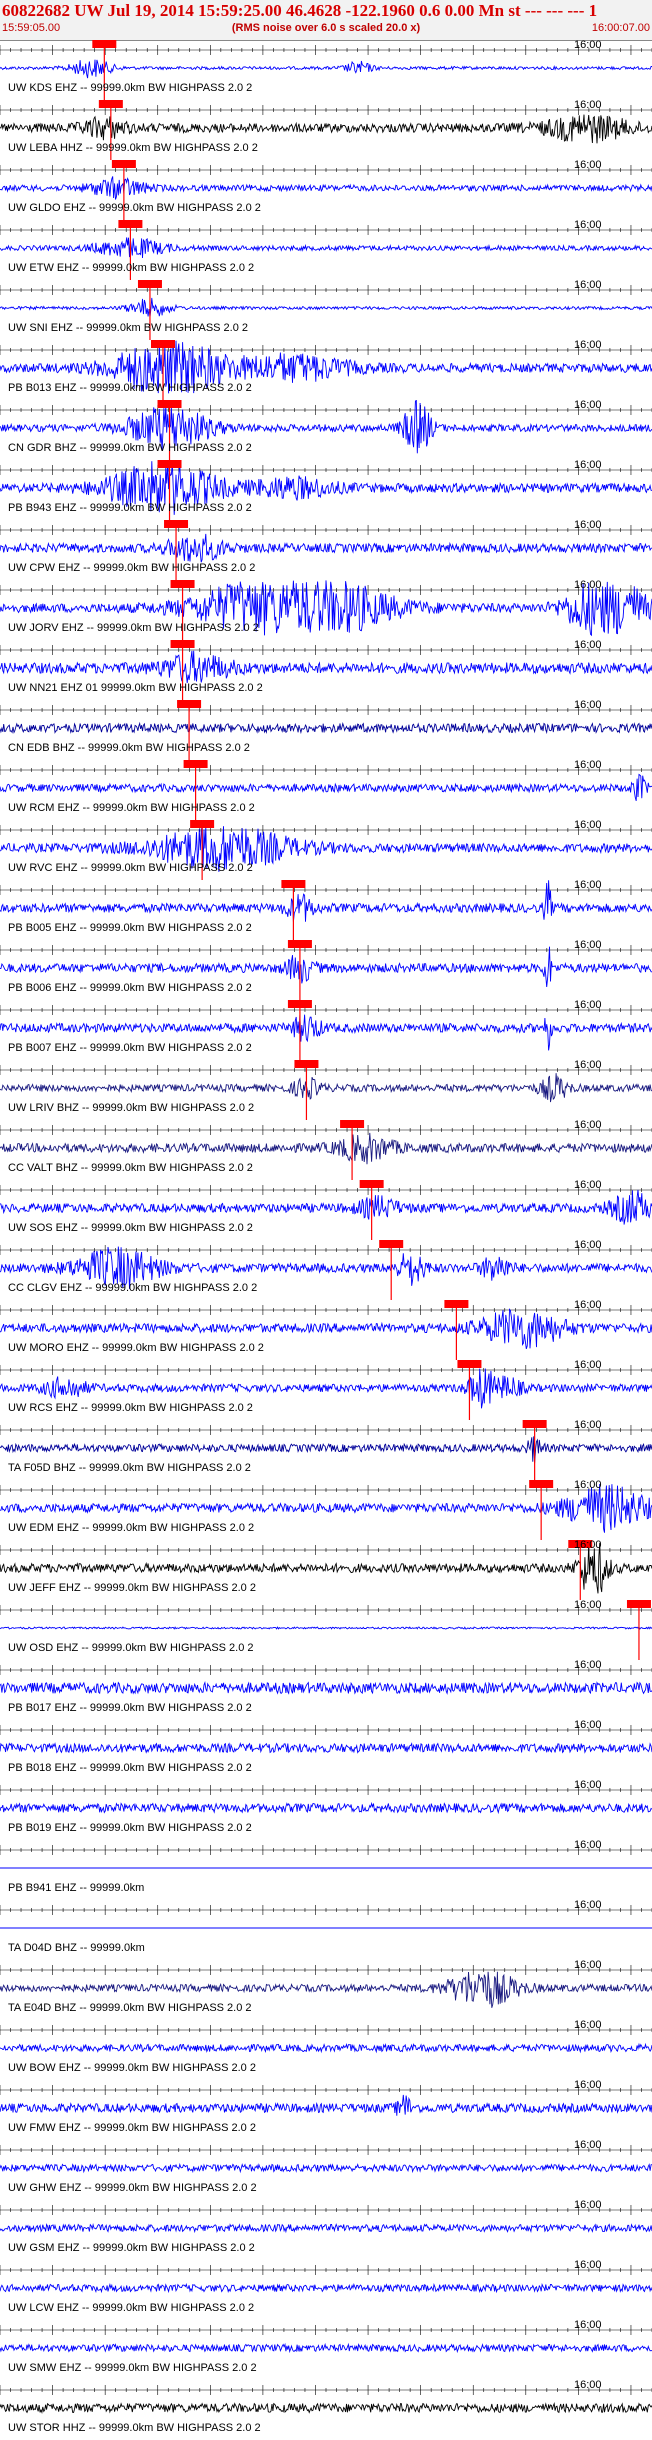  I want to click on rms-note: (RMS noise over 6.0 s scaled 20.0 x), so click(326, 28).